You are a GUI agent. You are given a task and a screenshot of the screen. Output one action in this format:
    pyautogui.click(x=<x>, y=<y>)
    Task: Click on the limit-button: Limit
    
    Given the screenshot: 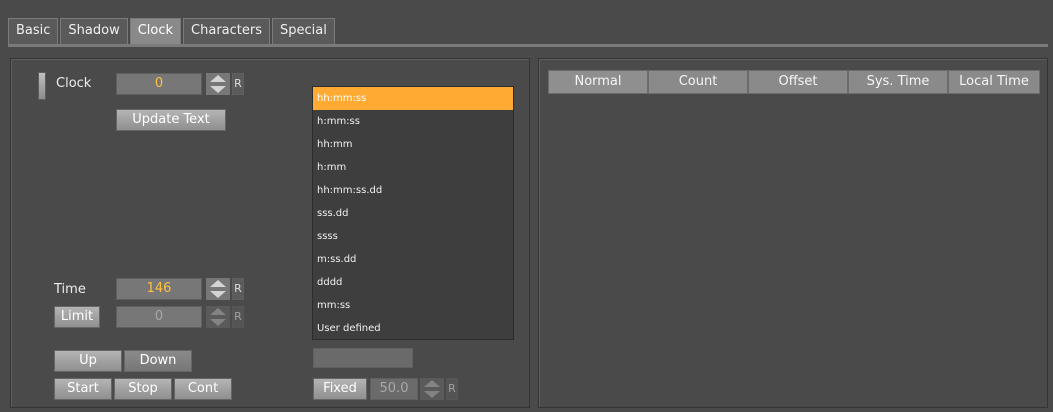 What is the action you would take?
    pyautogui.click(x=77, y=317)
    